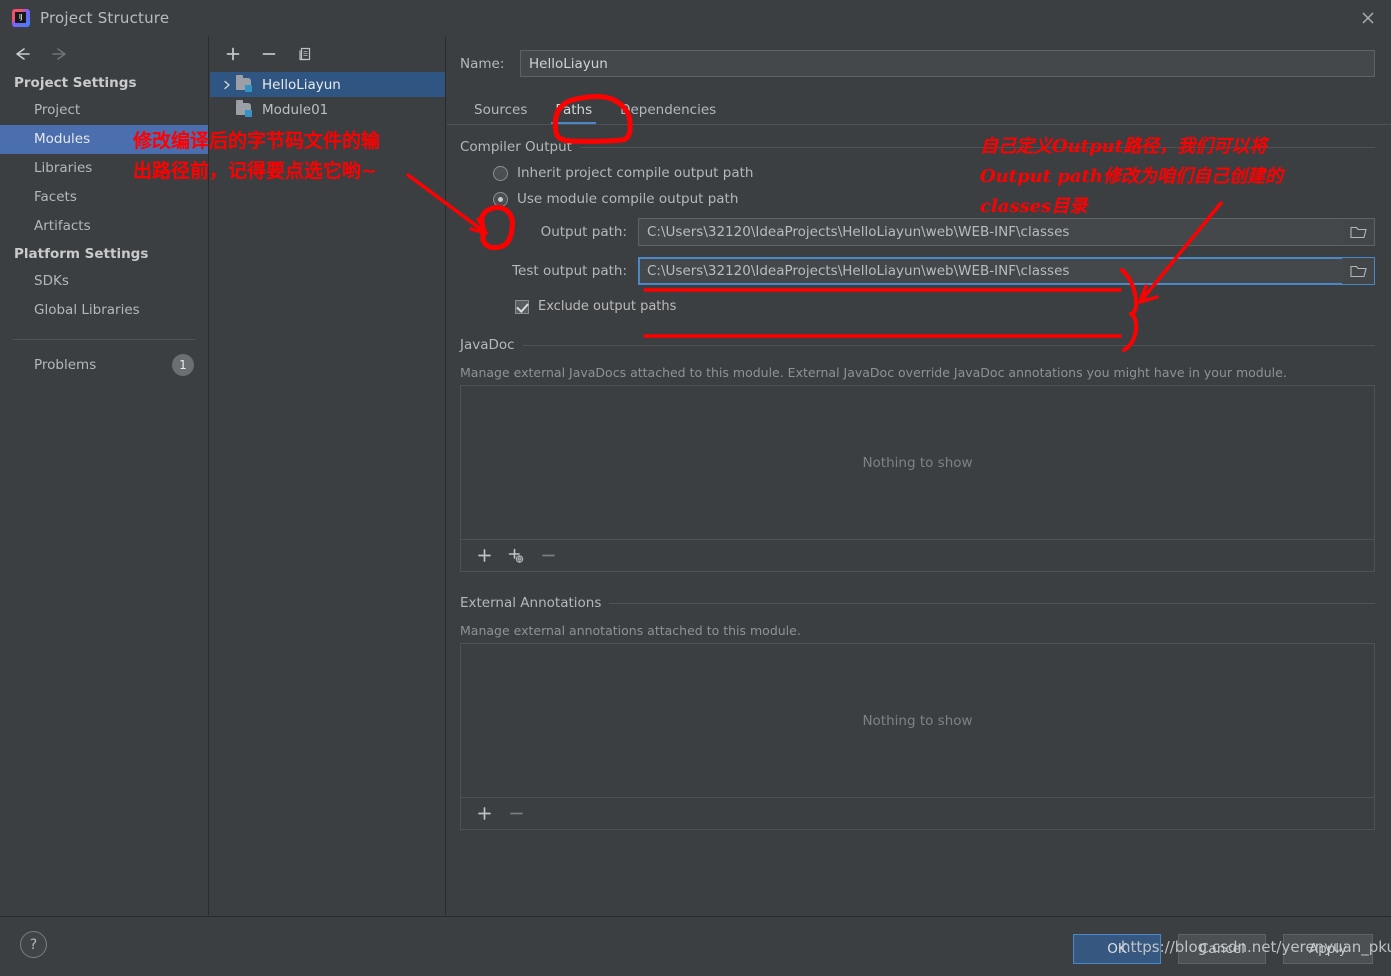 This screenshot has height=976, width=1391. What do you see at coordinates (635, 173) in the screenshot?
I see `inherit-output-label: Inherit project compile output path` at bounding box center [635, 173].